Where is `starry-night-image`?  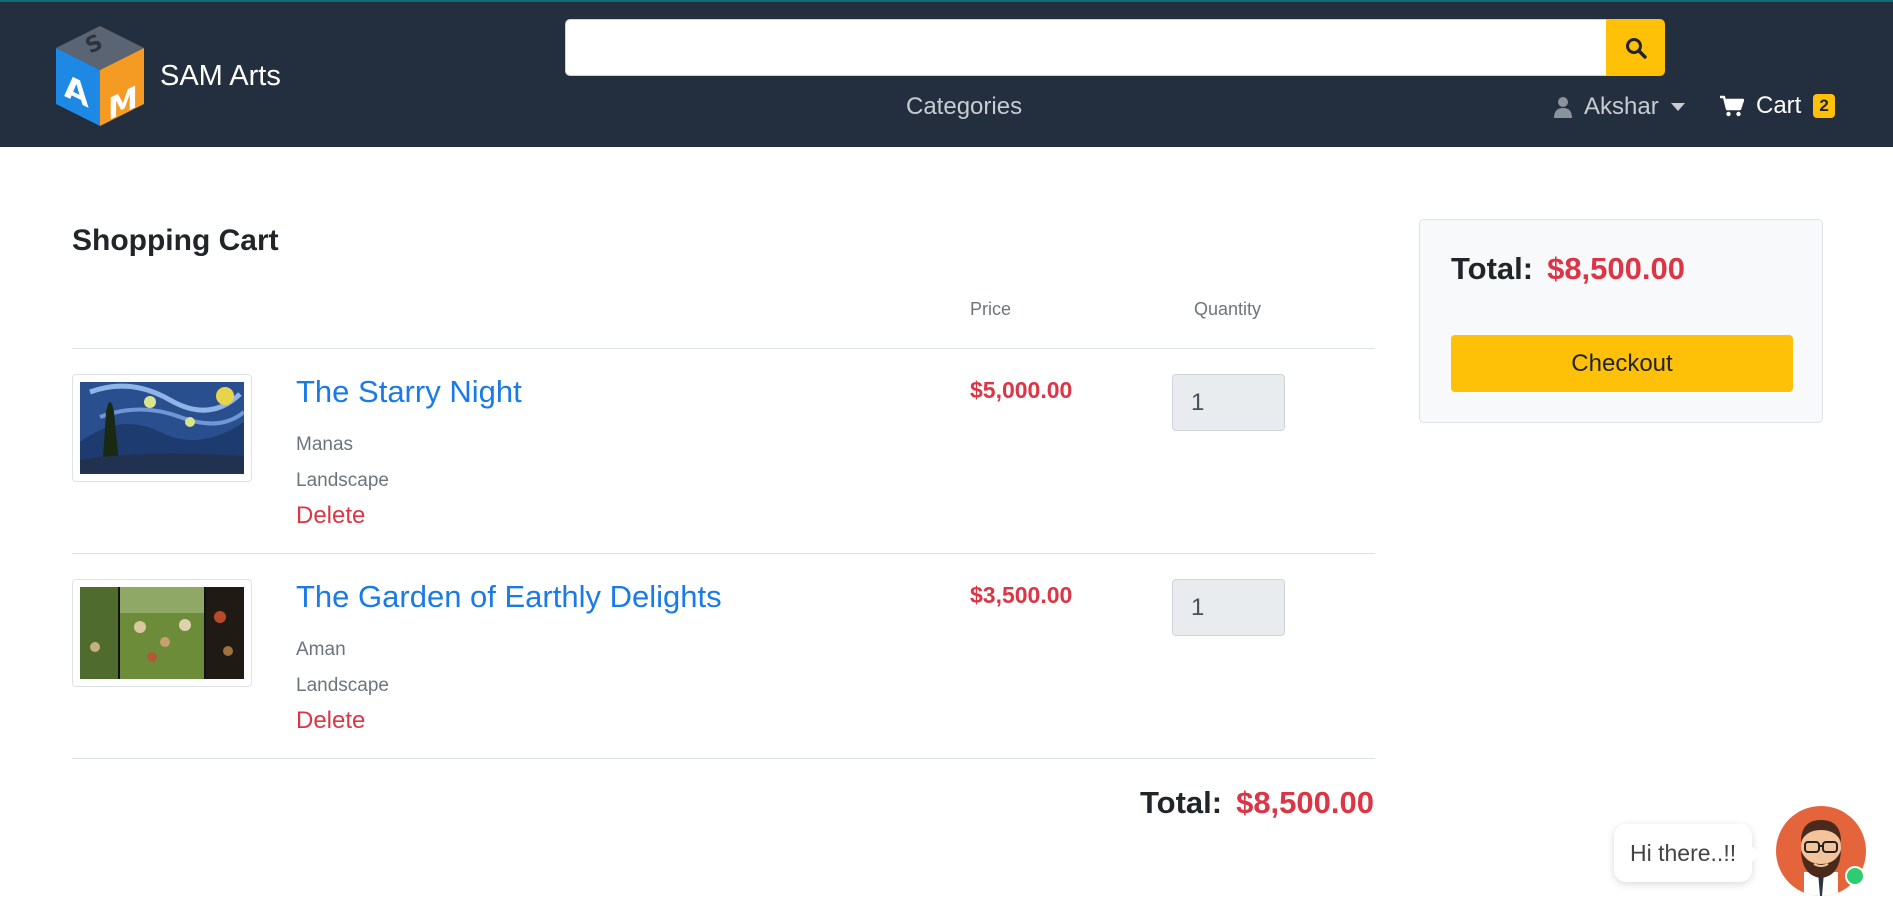
starry-night-image is located at coordinates (162, 428).